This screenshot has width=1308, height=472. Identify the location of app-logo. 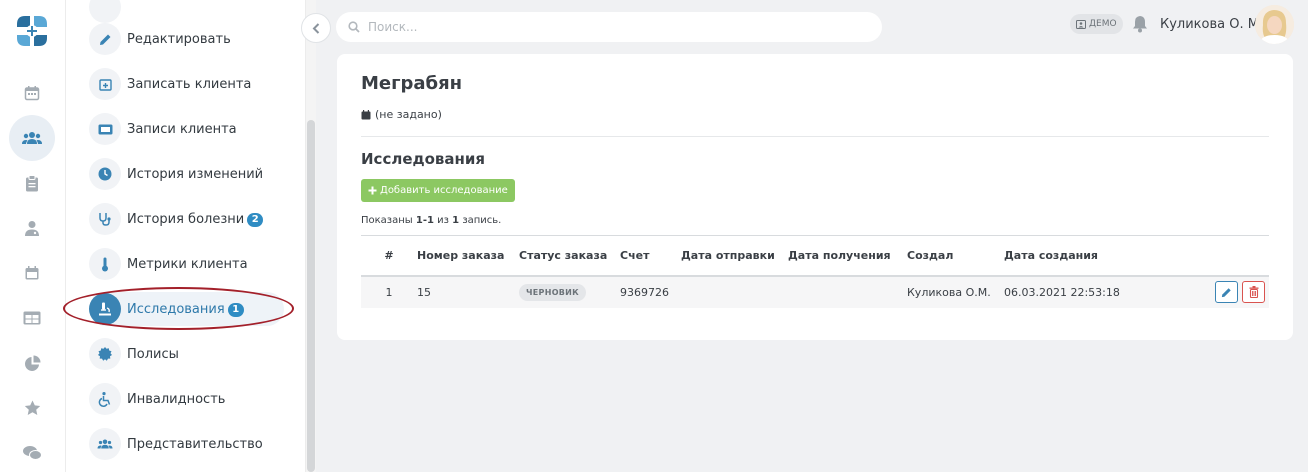
(32, 31).